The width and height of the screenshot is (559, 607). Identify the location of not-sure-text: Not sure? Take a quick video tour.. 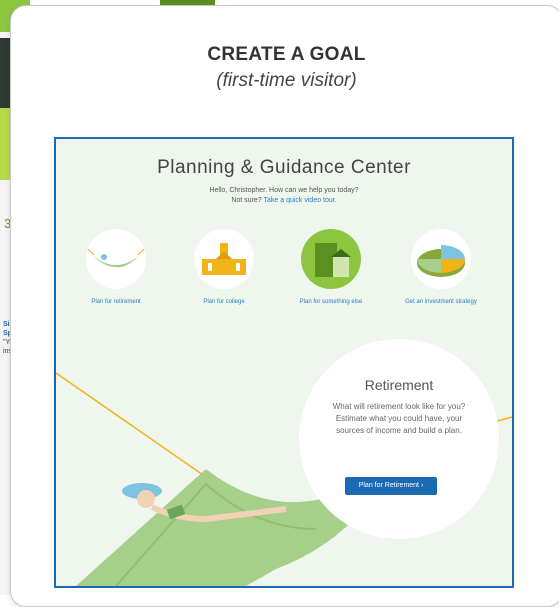
(284, 200).